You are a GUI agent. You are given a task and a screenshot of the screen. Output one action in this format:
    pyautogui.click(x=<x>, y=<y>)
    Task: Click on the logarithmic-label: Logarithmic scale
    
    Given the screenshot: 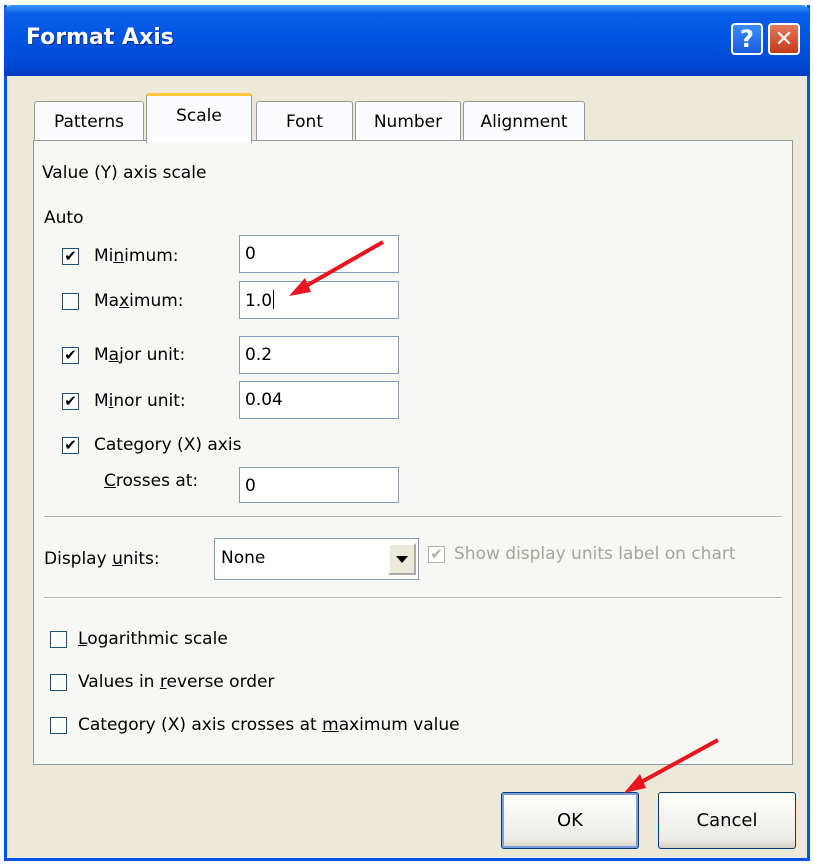 What is the action you would take?
    pyautogui.click(x=153, y=639)
    